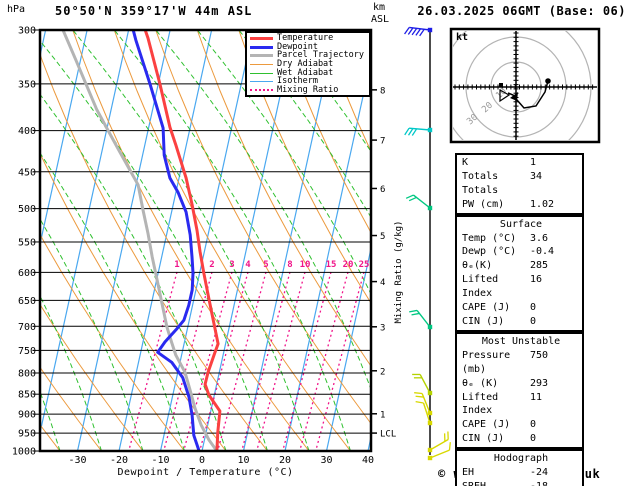  What do you see at coordinates (27, 209) in the screenshot?
I see `pressure-tick-label: 500` at bounding box center [27, 209].